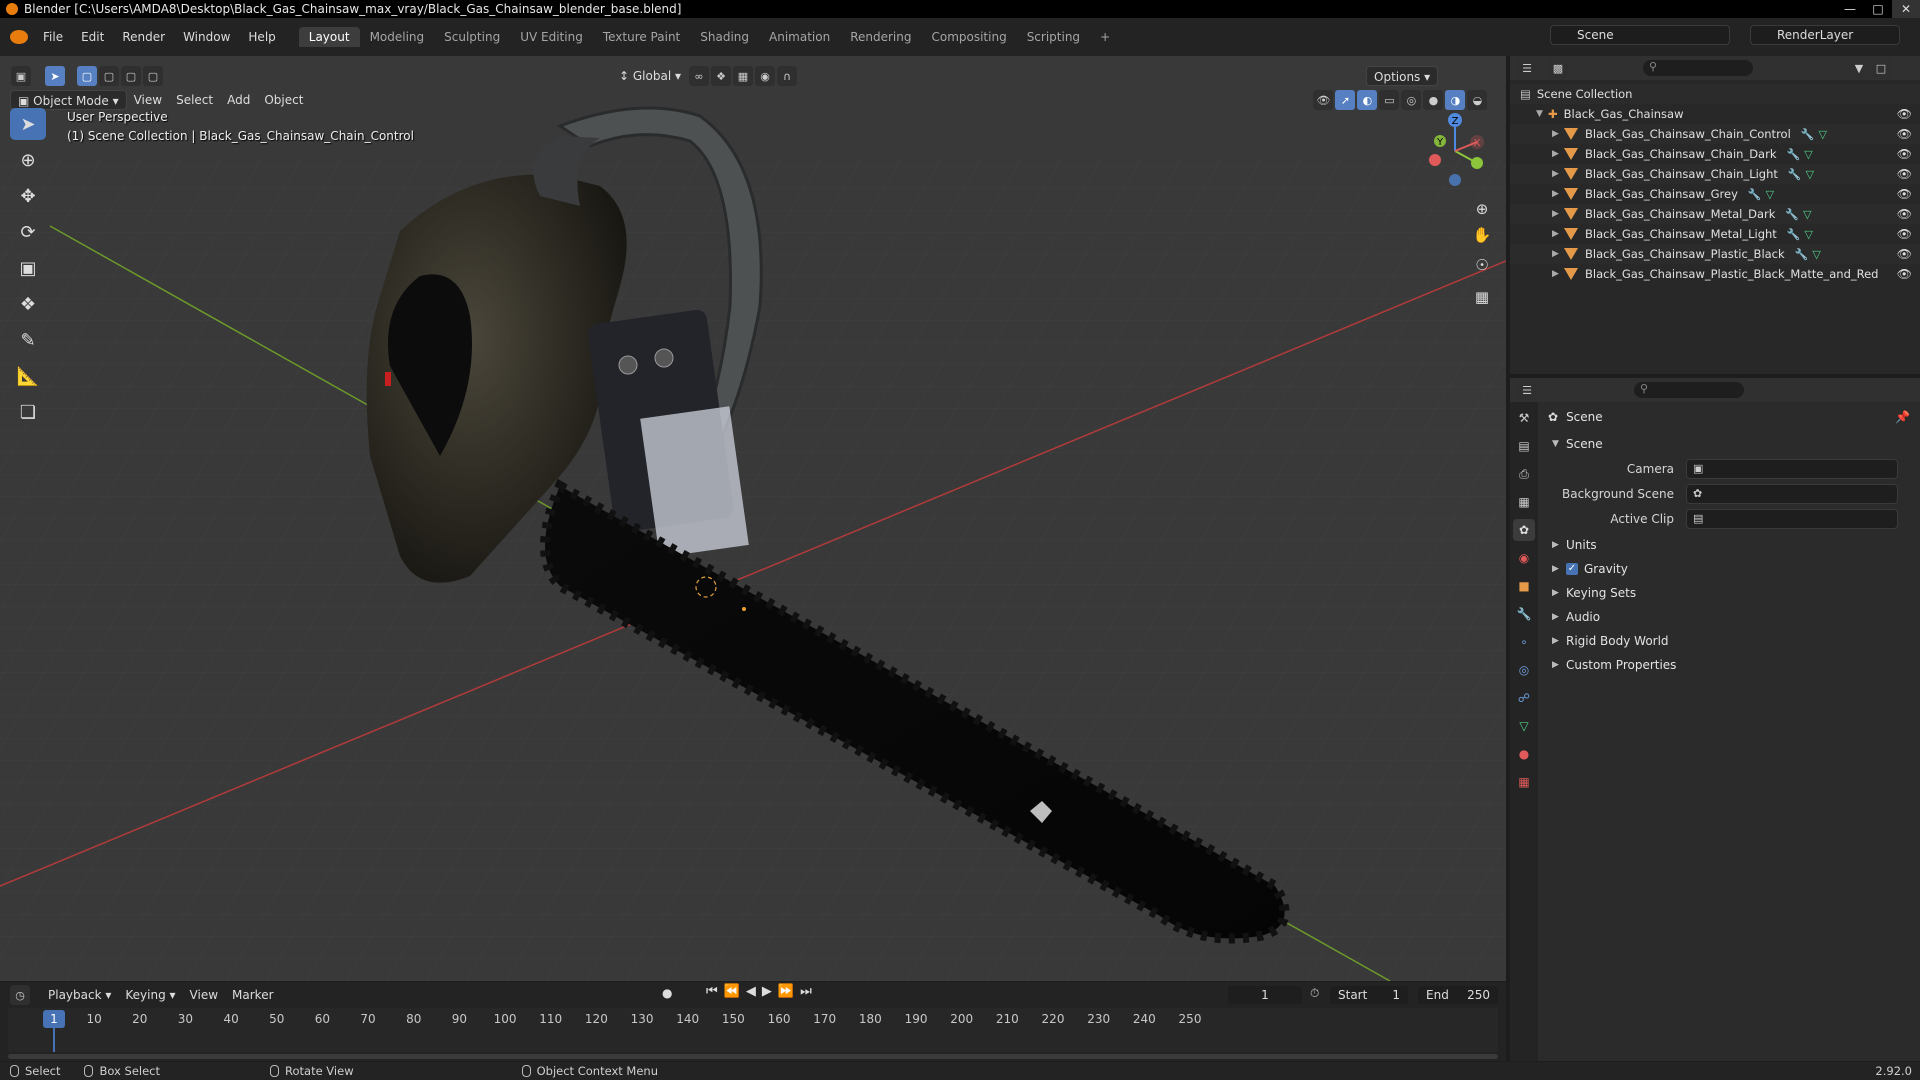 Image resolution: width=1920 pixels, height=1080 pixels. Describe the element at coordinates (1792, 468) in the screenshot. I see `camera-field: ▣` at that location.